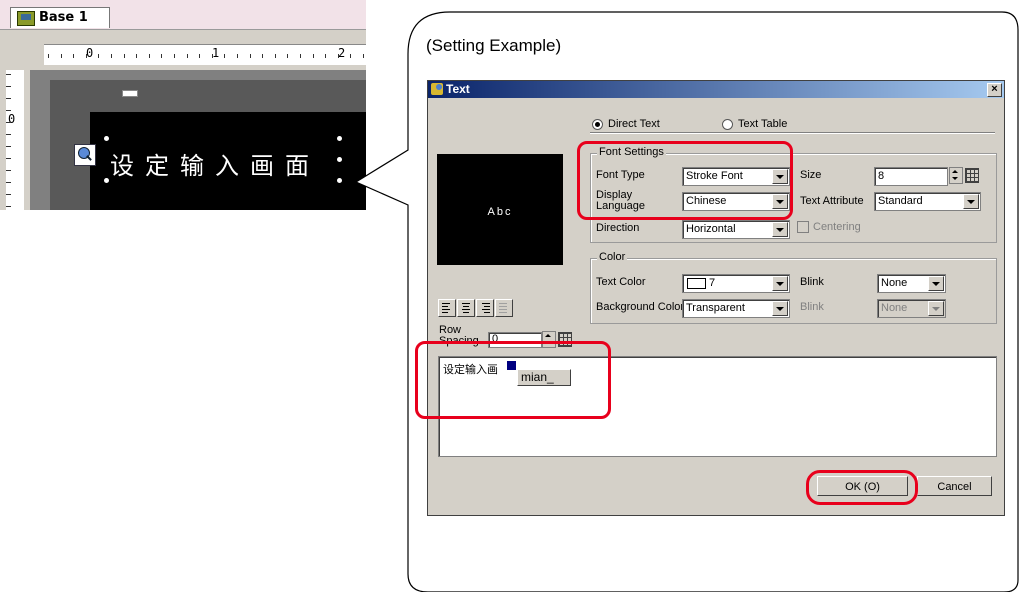 The image size is (1021, 592). Describe the element at coordinates (736, 283) in the screenshot. I see `text-color-select: 7` at that location.